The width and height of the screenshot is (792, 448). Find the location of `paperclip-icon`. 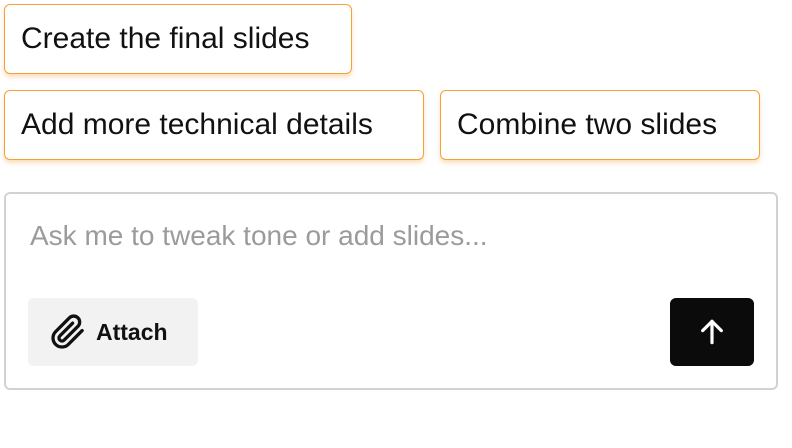

paperclip-icon is located at coordinates (68, 332).